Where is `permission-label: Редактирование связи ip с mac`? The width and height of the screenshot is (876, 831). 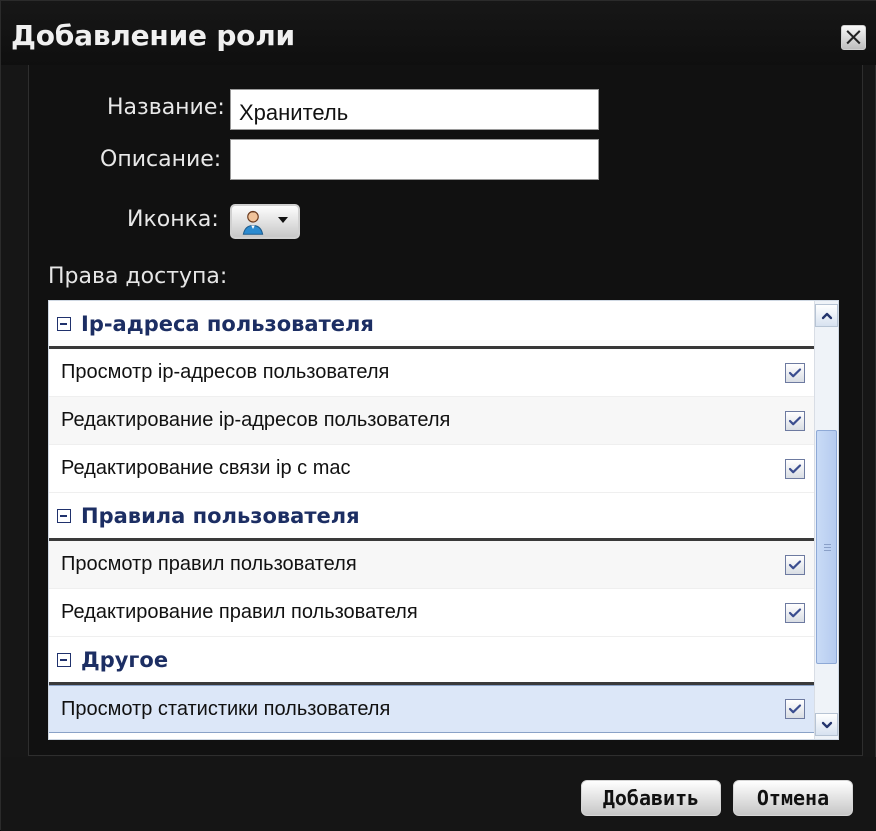
permission-label: Редактирование связи ip с mac is located at coordinates (206, 468).